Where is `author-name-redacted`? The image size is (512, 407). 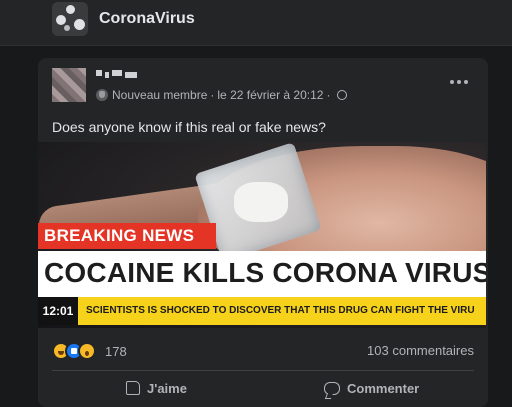
author-name-redacted is located at coordinates (116, 74).